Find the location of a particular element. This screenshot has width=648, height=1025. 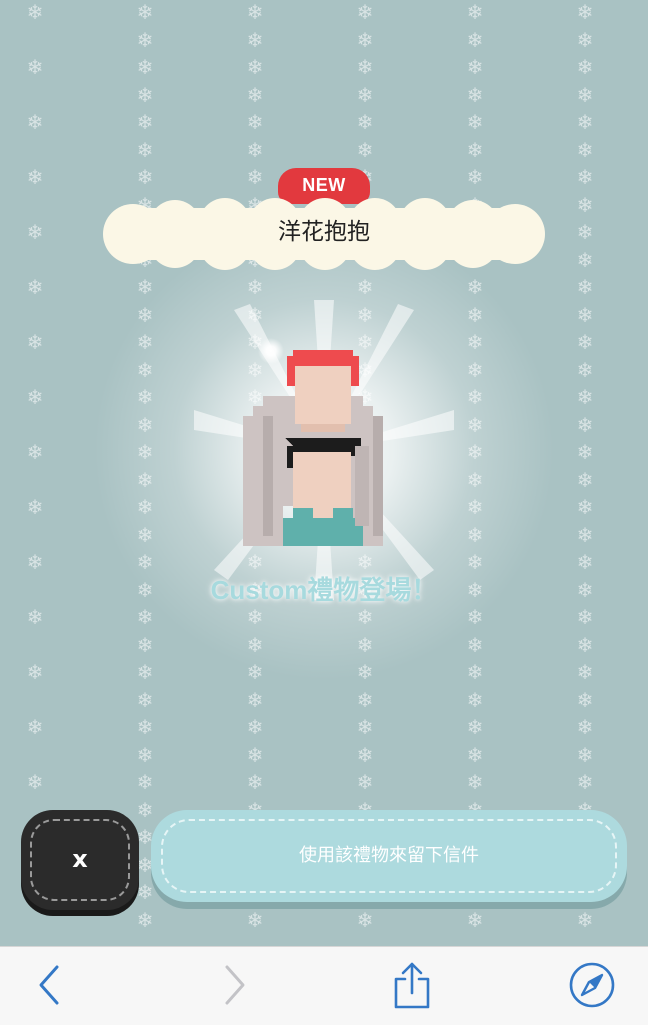

share-button is located at coordinates (412, 985).